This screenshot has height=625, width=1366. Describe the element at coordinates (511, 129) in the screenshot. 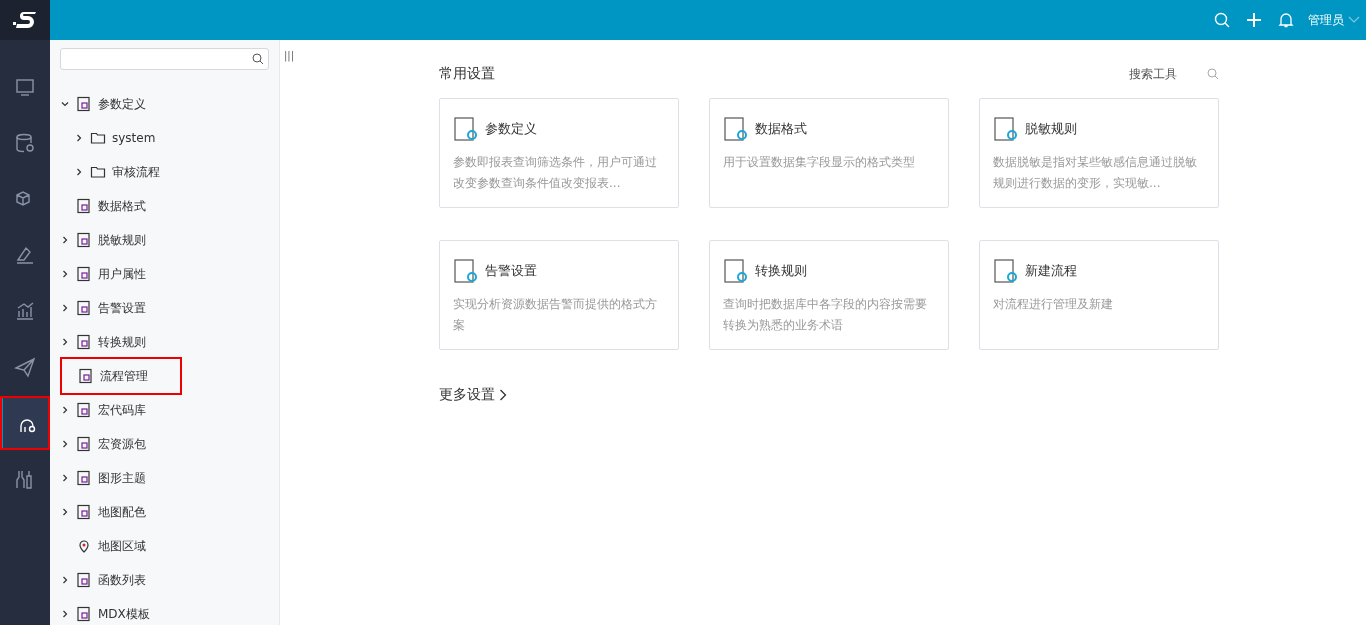

I see `card-title: 参数定义` at that location.